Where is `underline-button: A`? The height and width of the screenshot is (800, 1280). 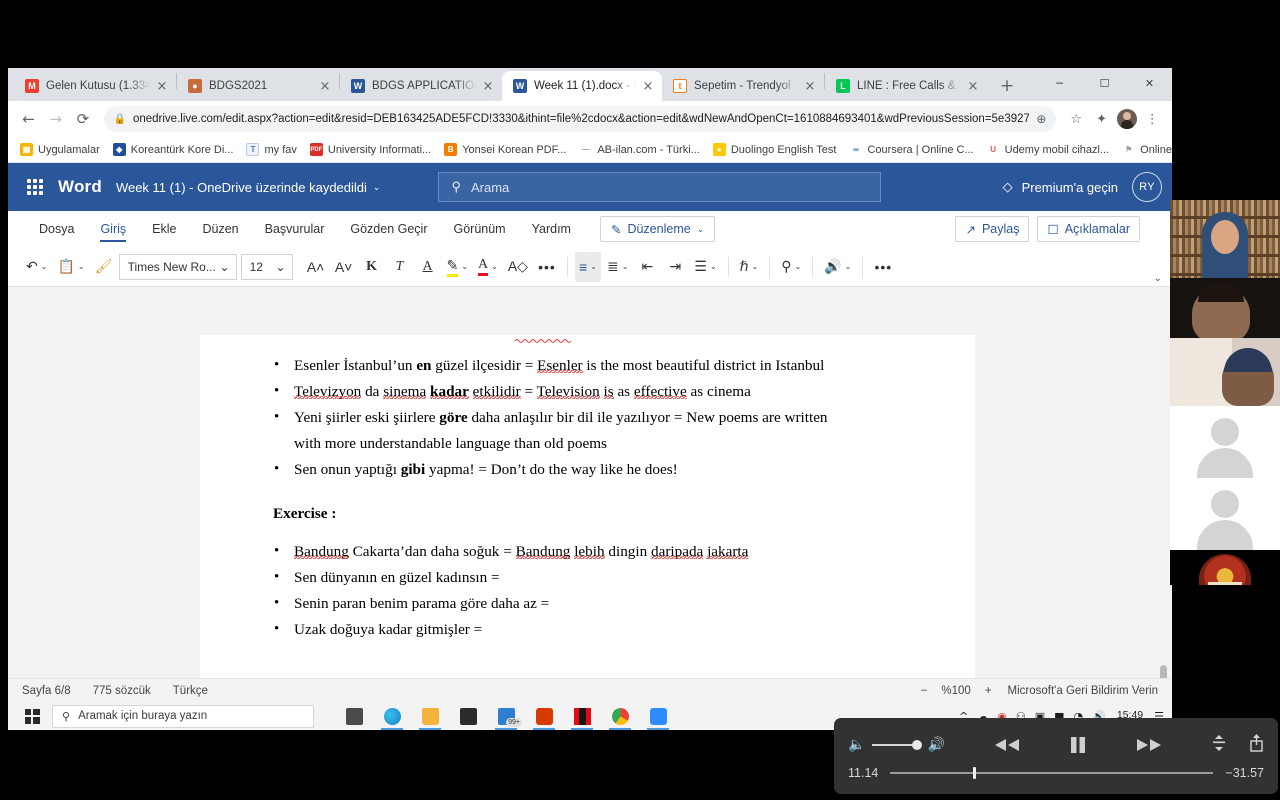
underline-button: A is located at coordinates (428, 267).